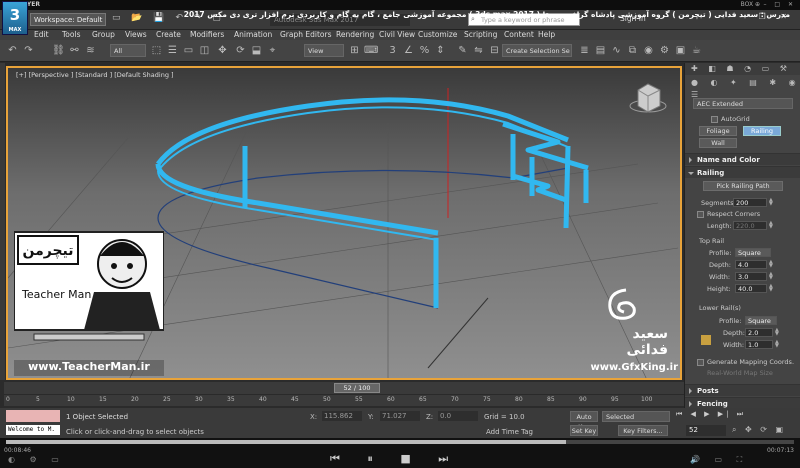 This screenshot has height=468, width=800. Describe the element at coordinates (519, 35) in the screenshot. I see `menu-content: Content` at that location.